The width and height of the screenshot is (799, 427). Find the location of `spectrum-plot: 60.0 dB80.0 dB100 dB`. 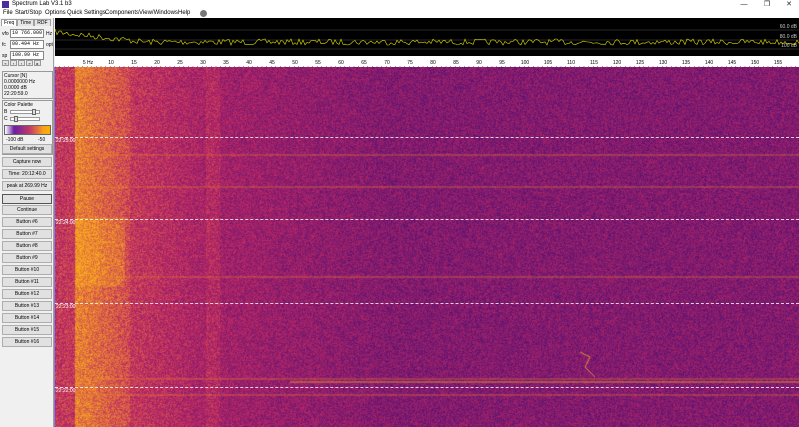

spectrum-plot: 60.0 dB80.0 dB100 dB is located at coordinates (426, 37).